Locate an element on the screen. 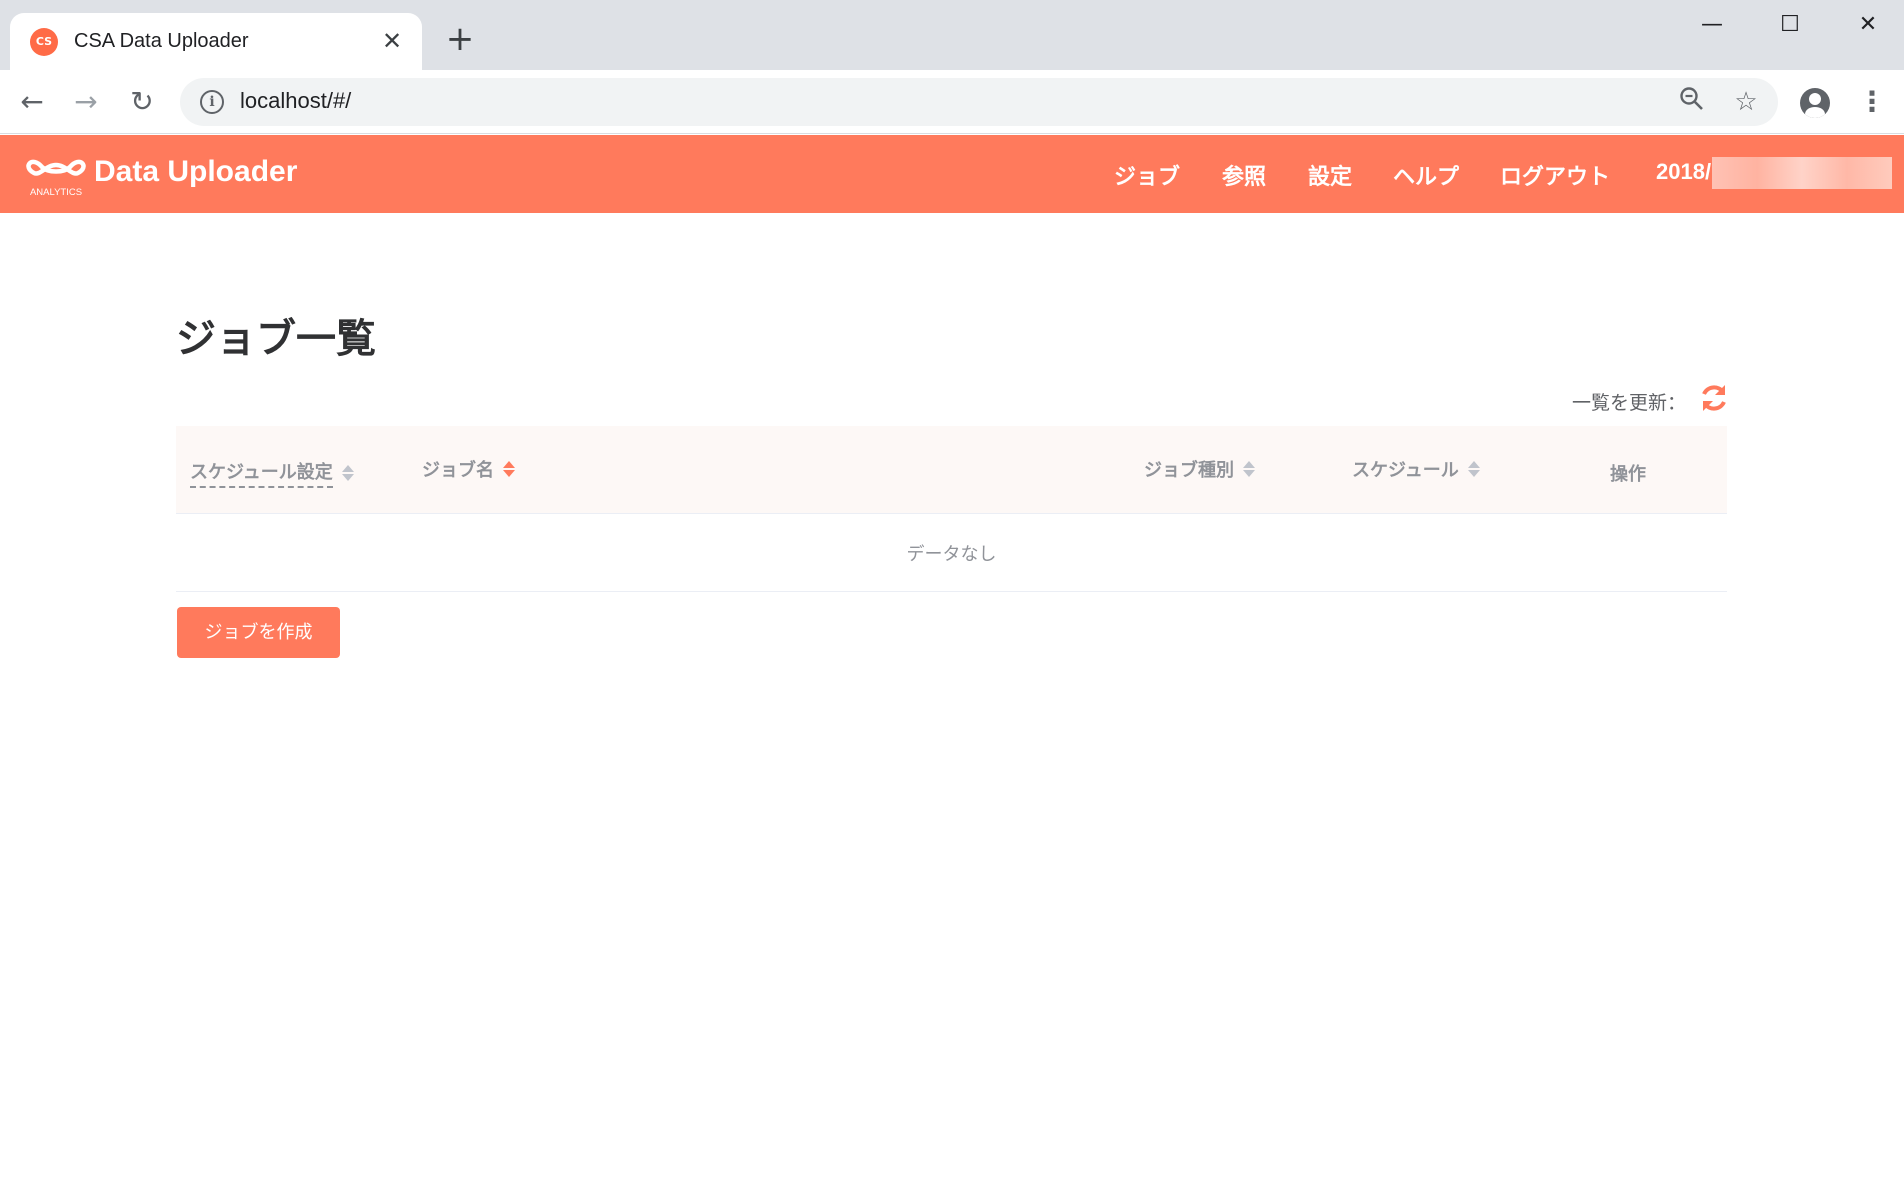 This screenshot has height=1187, width=1904. column-schedule: スケジュール is located at coordinates (1416, 469).